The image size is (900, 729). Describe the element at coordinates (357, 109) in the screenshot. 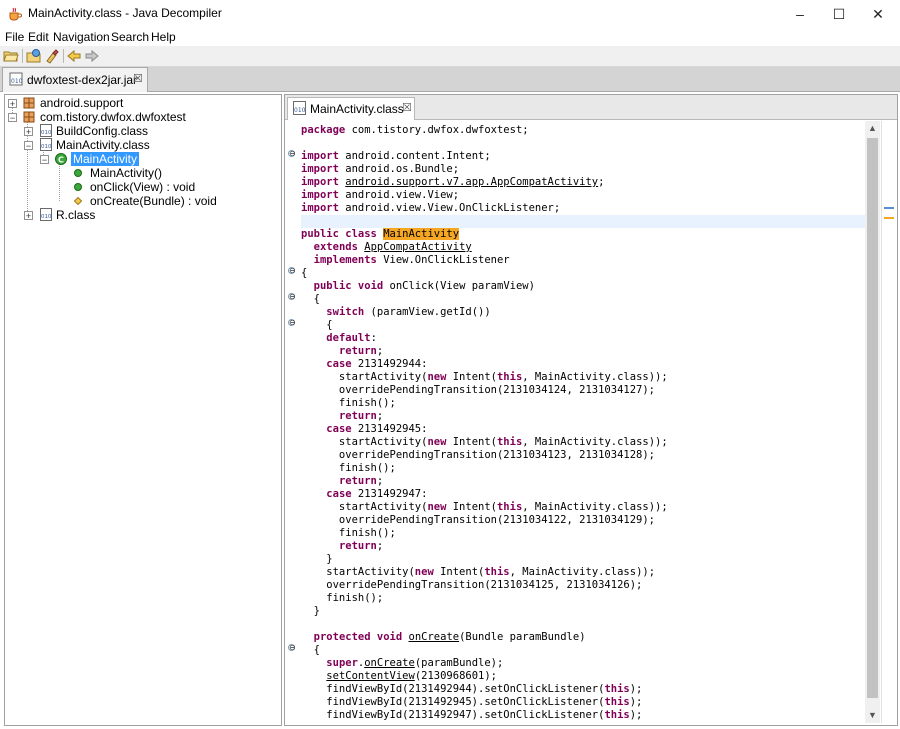

I see `tab-class-label: MainActivity.class` at that location.